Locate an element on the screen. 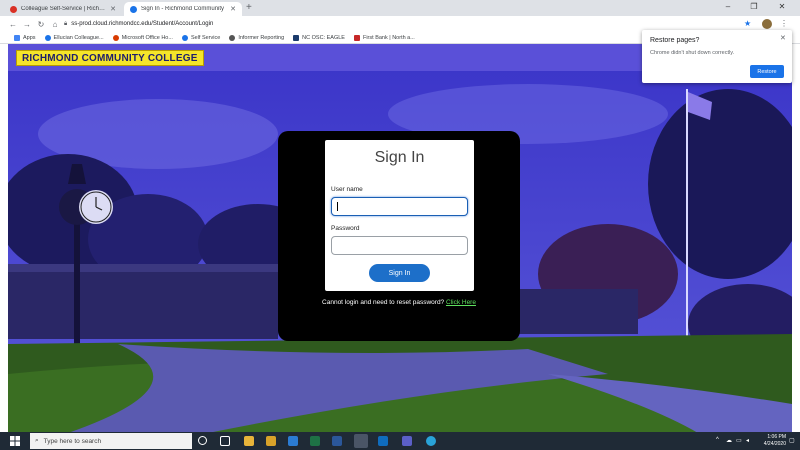 Image resolution: width=800 pixels, height=450 pixels. minimize-icon: – is located at coordinates (728, 6).